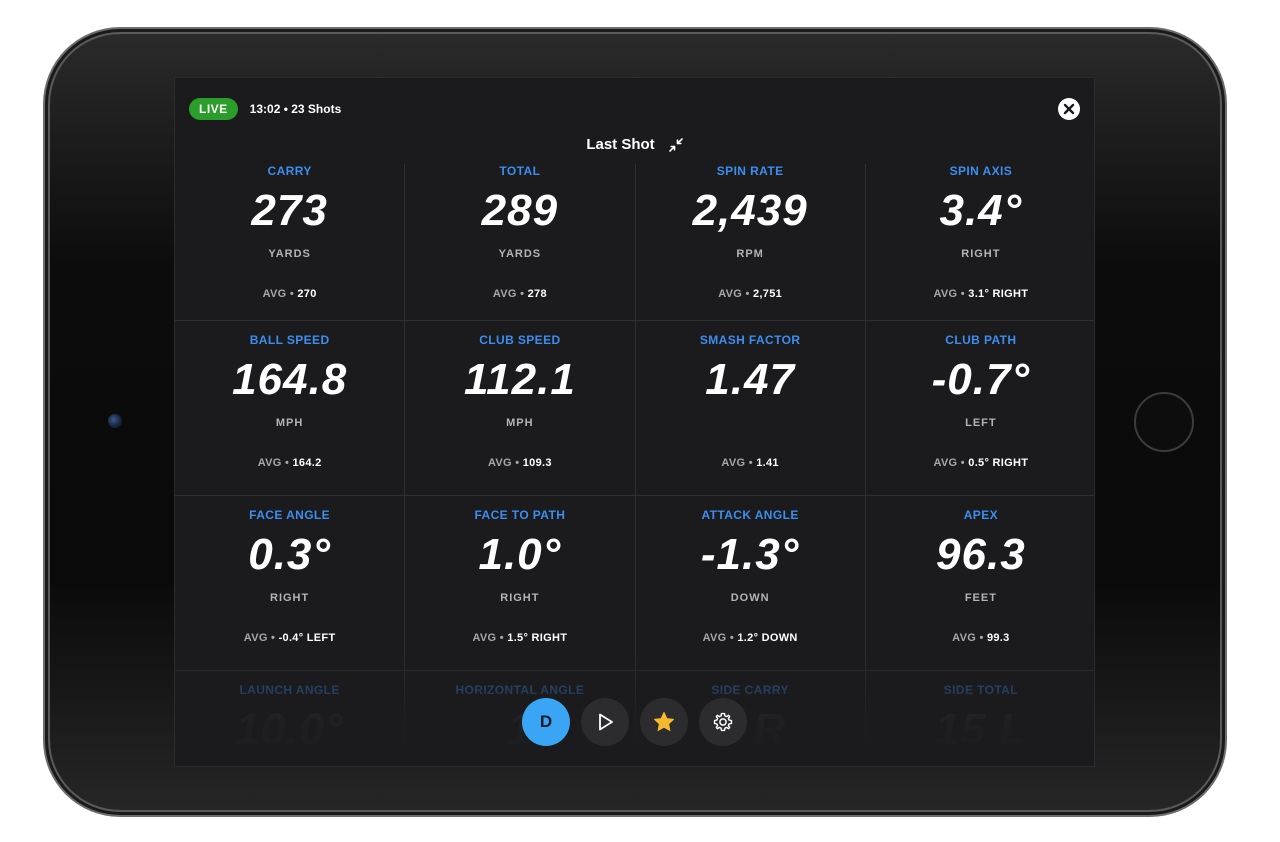  What do you see at coordinates (289, 690) in the screenshot?
I see `metric-label: LAUNCH ANGLE` at bounding box center [289, 690].